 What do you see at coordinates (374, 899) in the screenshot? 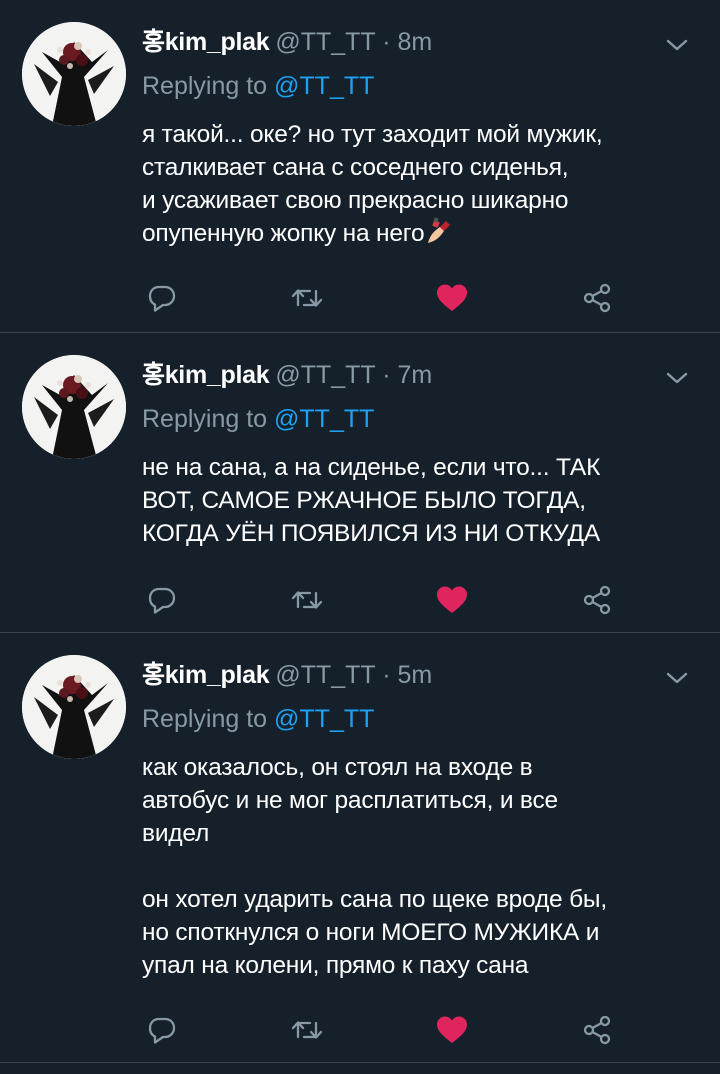
I see `tweet-text-line: он хотел ударить сана по щеке вроде бы,` at bounding box center [374, 899].